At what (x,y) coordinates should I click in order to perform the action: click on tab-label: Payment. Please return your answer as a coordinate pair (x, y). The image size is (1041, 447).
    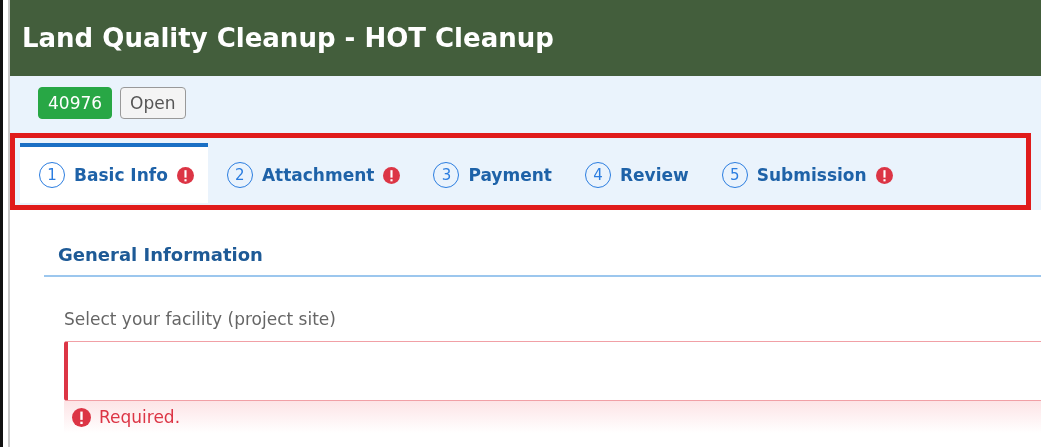
    Looking at the image, I should click on (510, 175).